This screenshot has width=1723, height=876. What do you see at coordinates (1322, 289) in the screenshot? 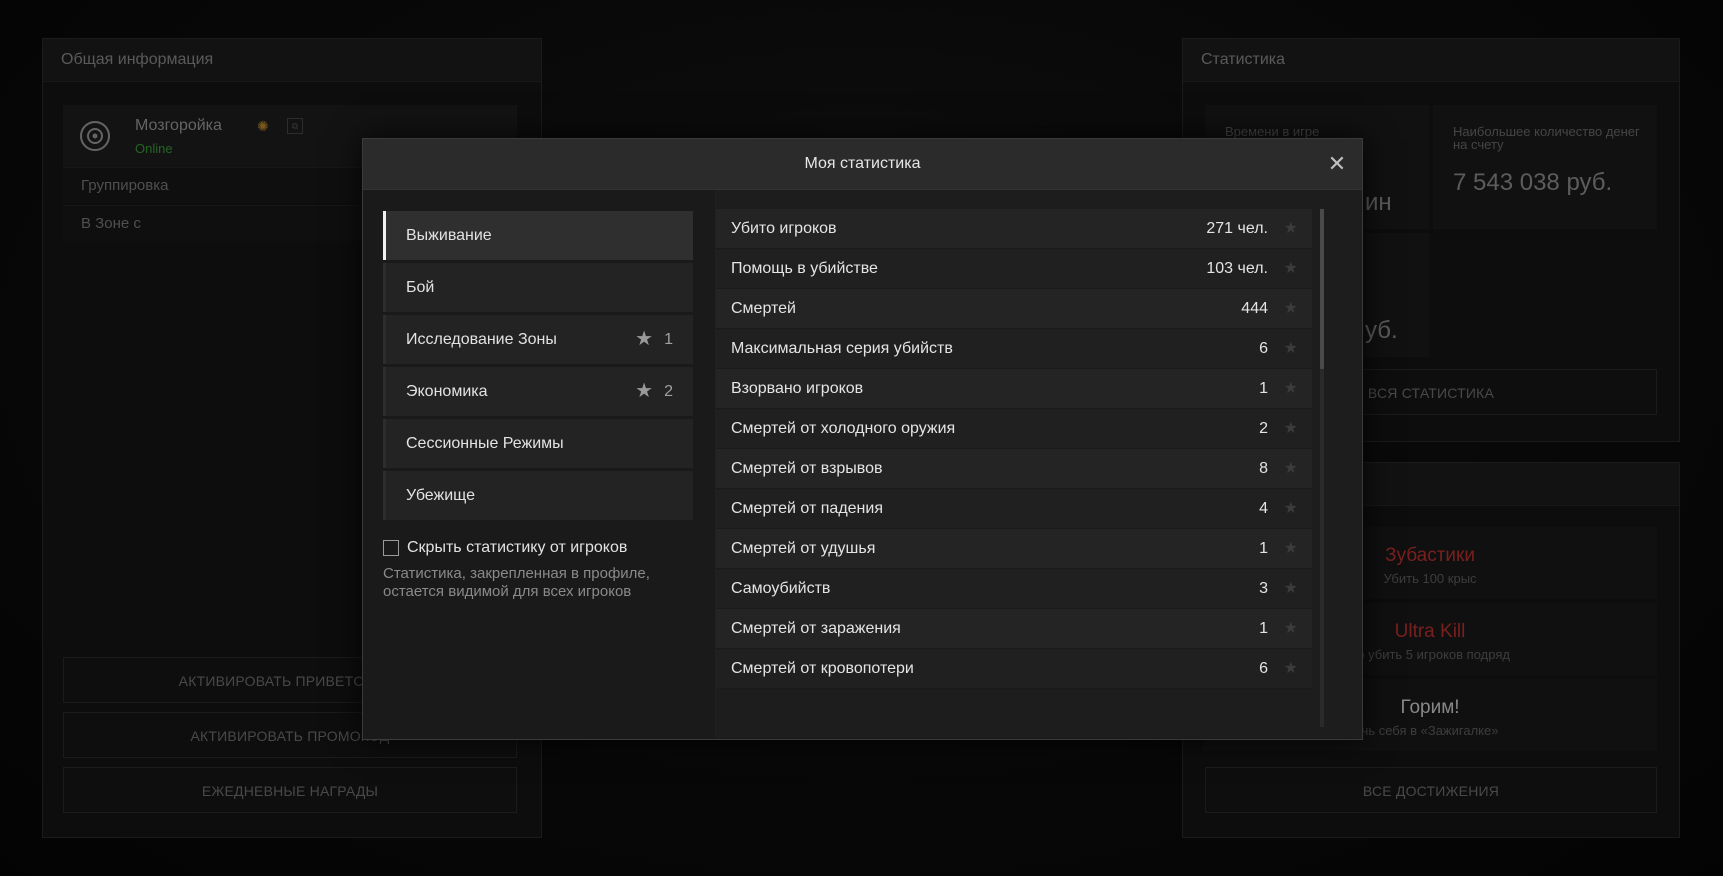
I see `stats-scroll-thumb` at bounding box center [1322, 289].